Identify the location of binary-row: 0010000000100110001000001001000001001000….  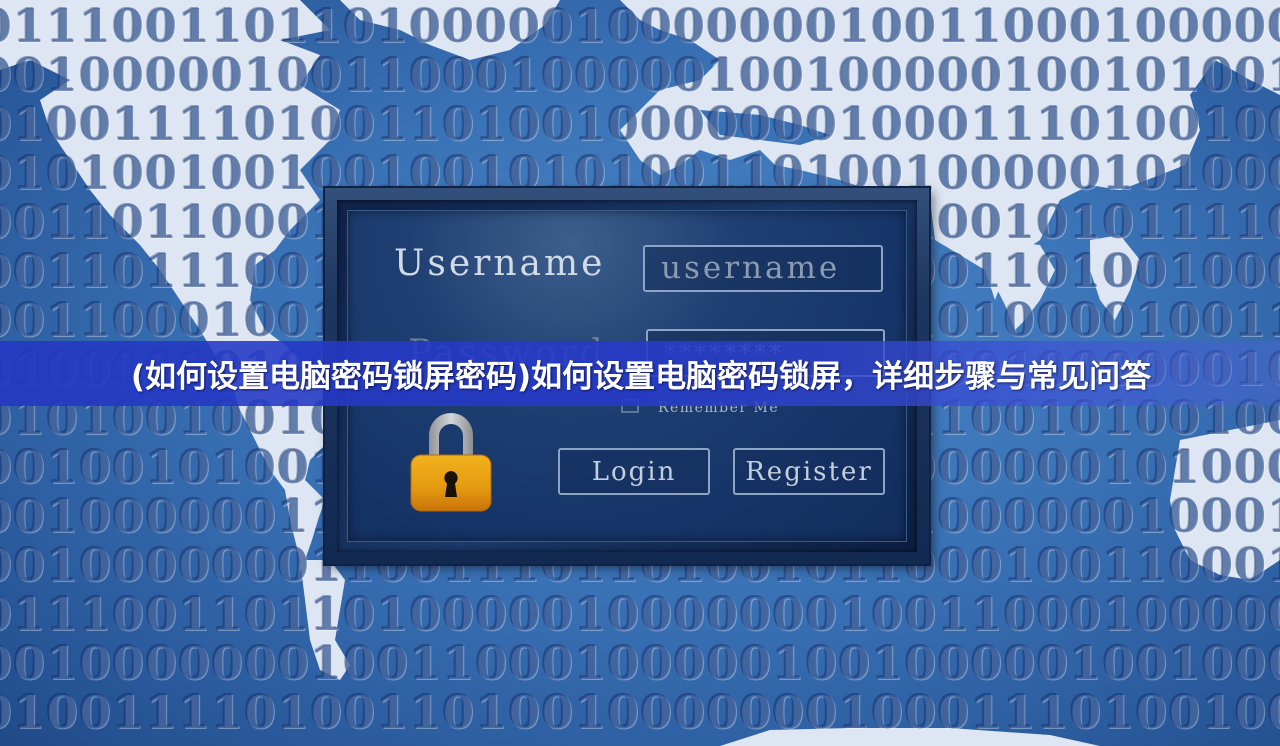
(640, 663).